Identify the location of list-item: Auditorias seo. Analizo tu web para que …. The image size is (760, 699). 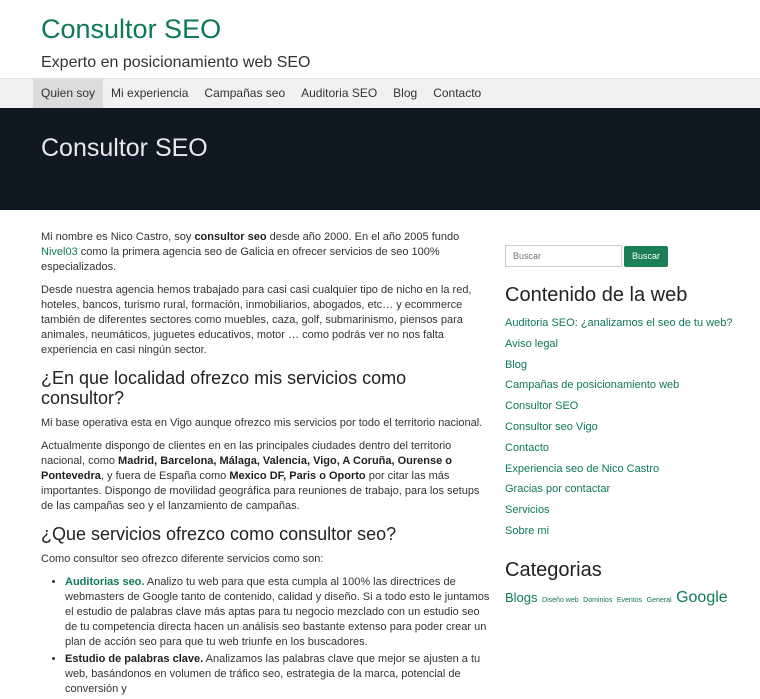
(278, 612).